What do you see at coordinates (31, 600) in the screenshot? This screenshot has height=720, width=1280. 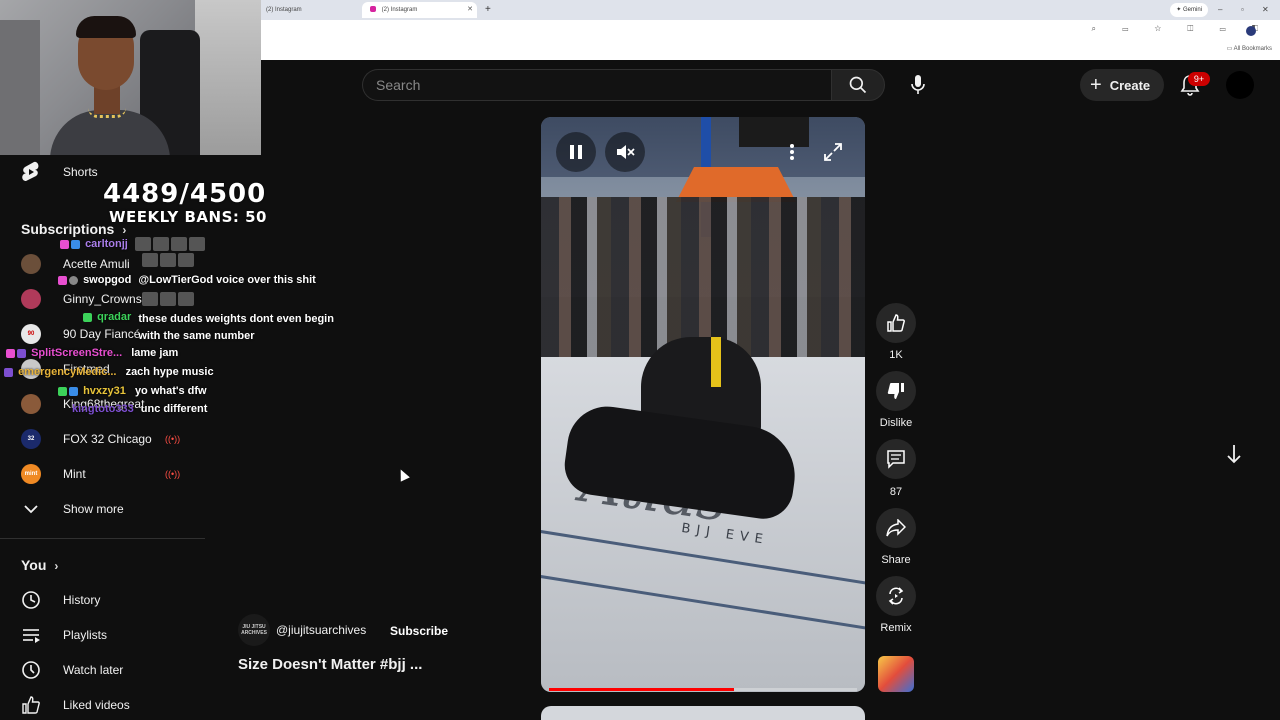 I see `history-icon` at bounding box center [31, 600].